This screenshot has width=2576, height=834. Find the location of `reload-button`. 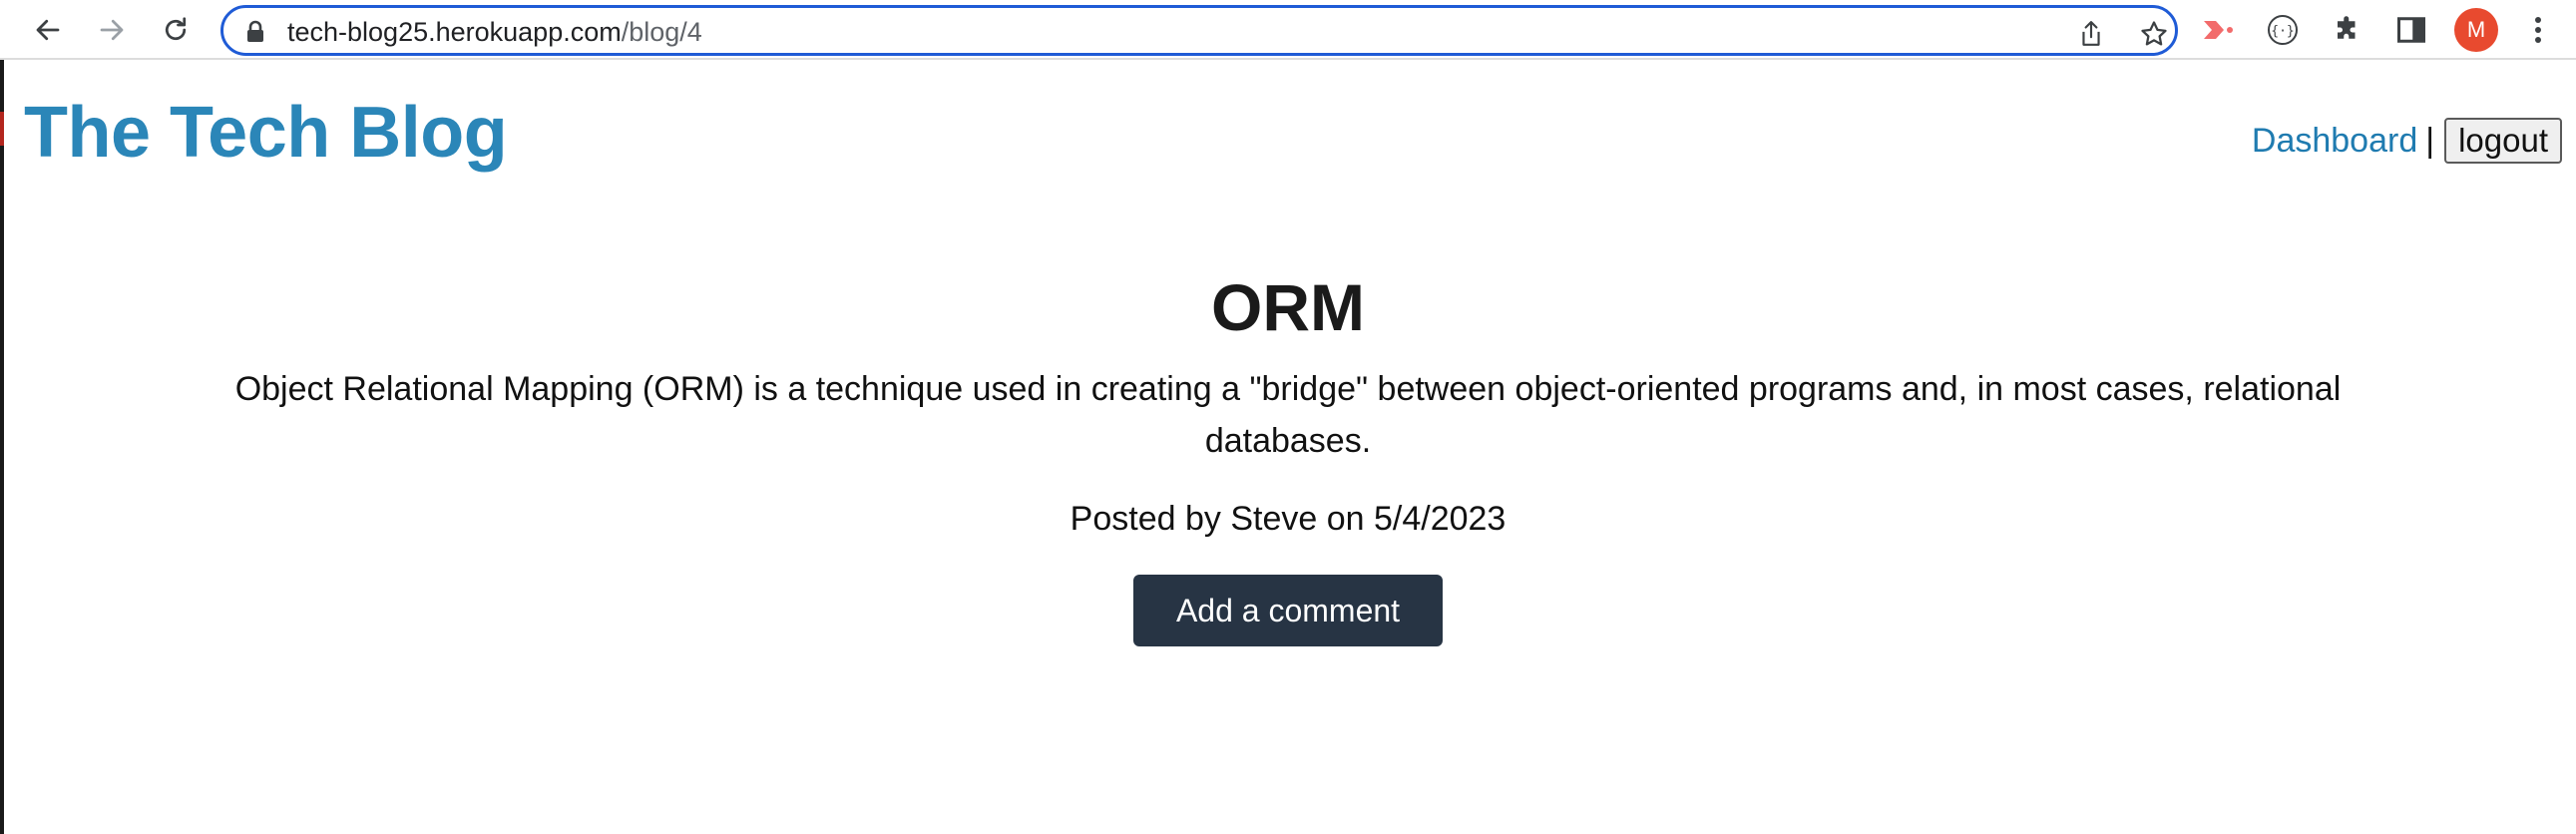

reload-button is located at coordinates (176, 30).